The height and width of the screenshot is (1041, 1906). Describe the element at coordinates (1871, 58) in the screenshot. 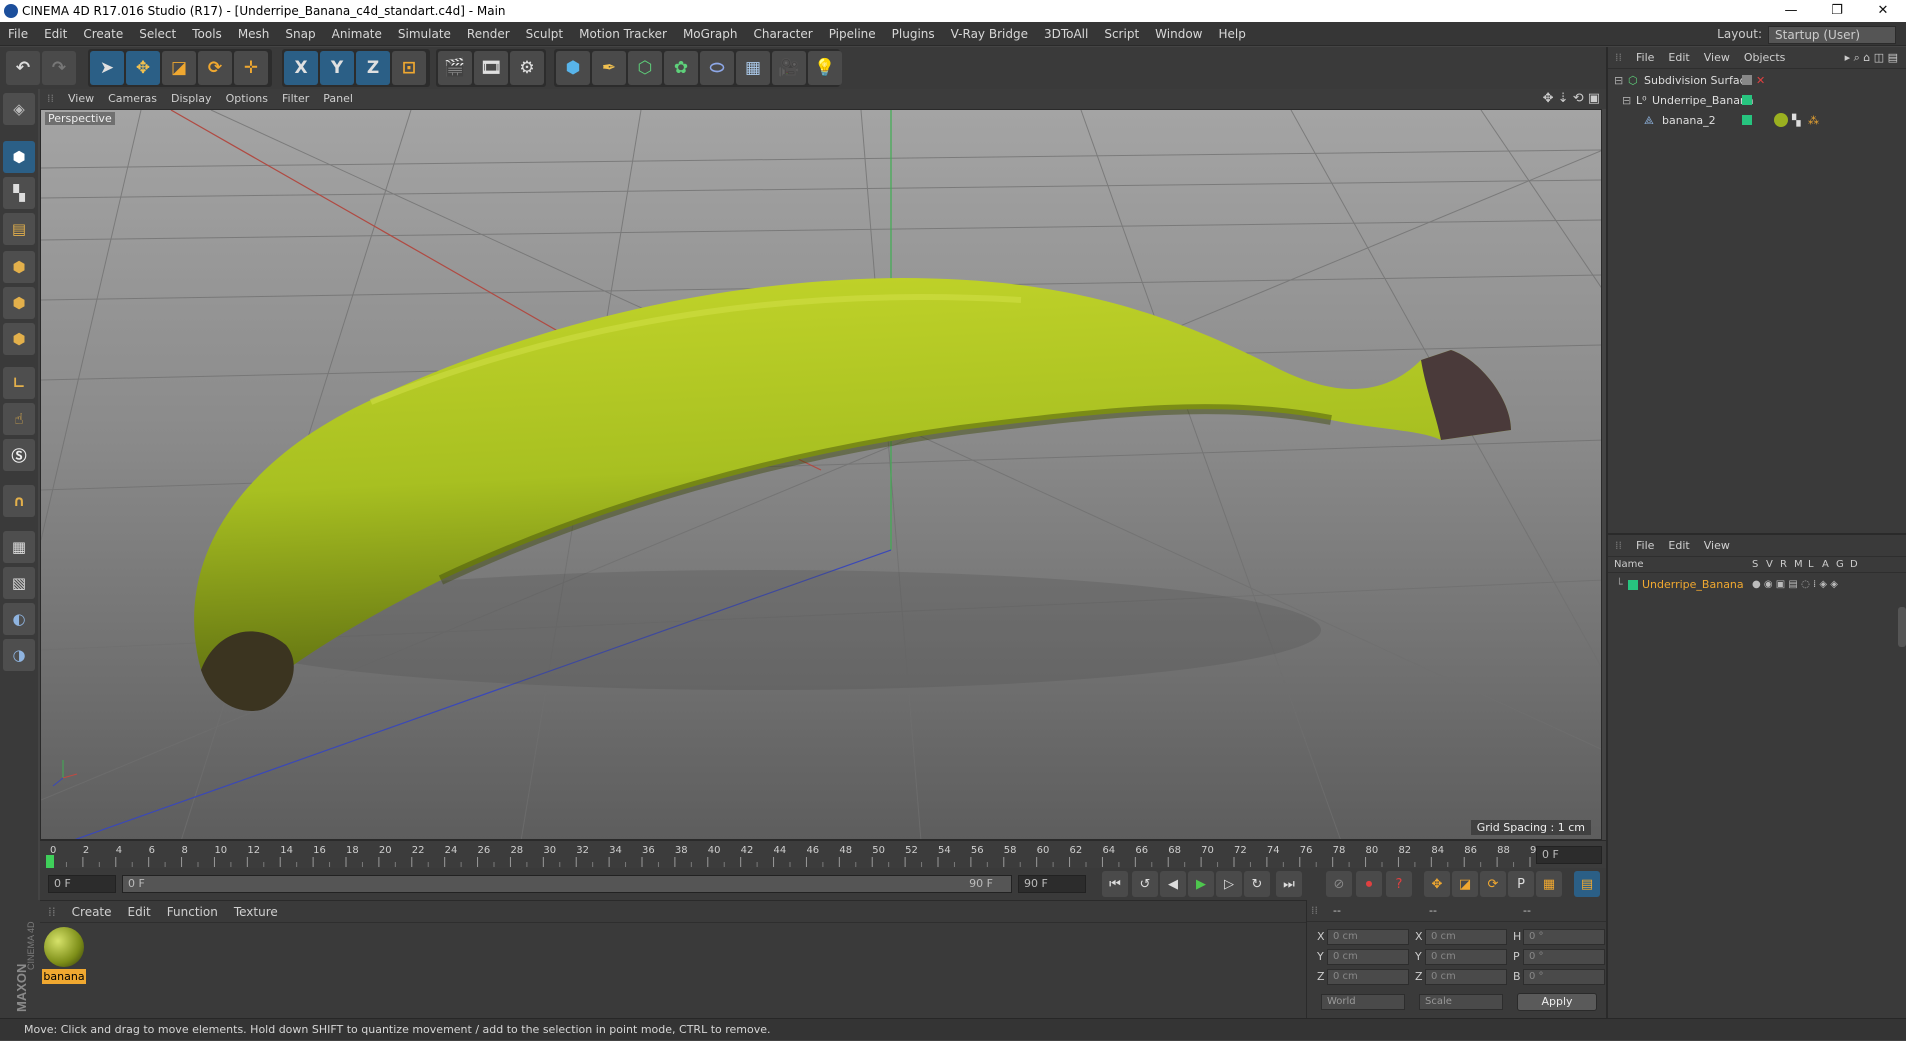

I see `object-search-icons: ▸ ⌕ ⌂ ◫ ▤` at that location.